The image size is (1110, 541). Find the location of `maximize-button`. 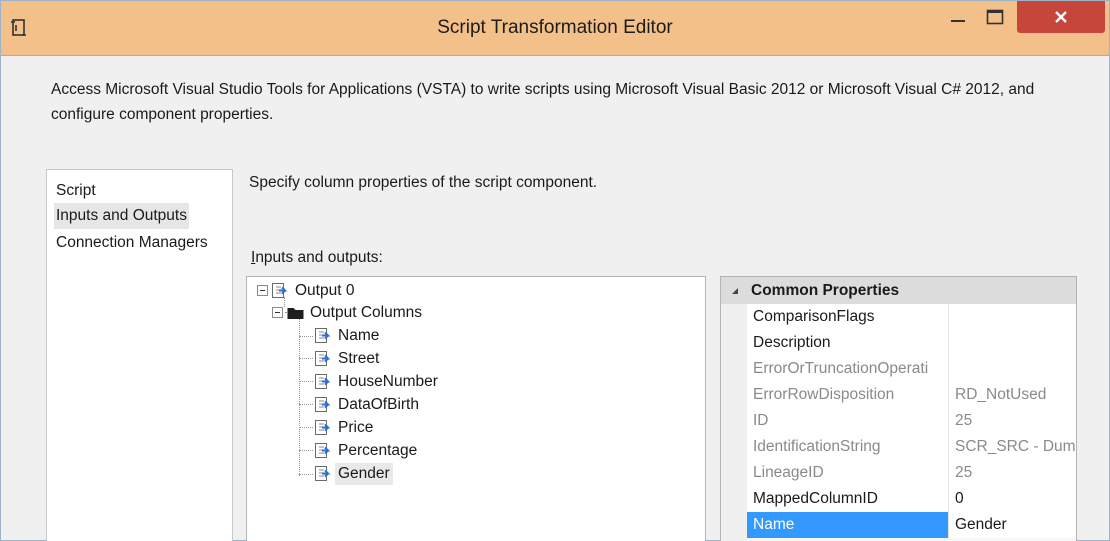

maximize-button is located at coordinates (997, 16).